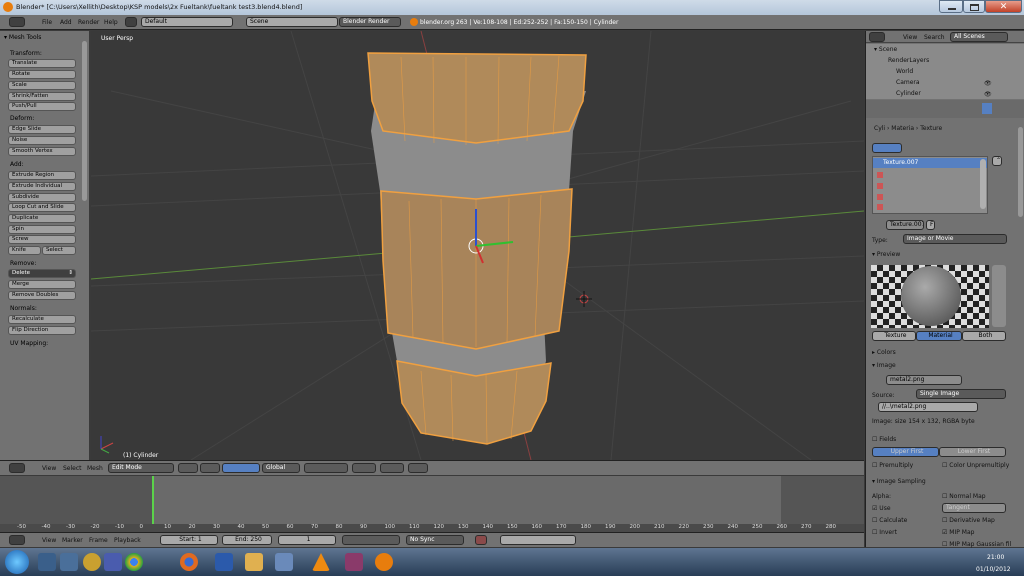 The width and height of the screenshot is (1024, 576). I want to click on delete-menu-button: Delete ⇕, so click(42, 273).